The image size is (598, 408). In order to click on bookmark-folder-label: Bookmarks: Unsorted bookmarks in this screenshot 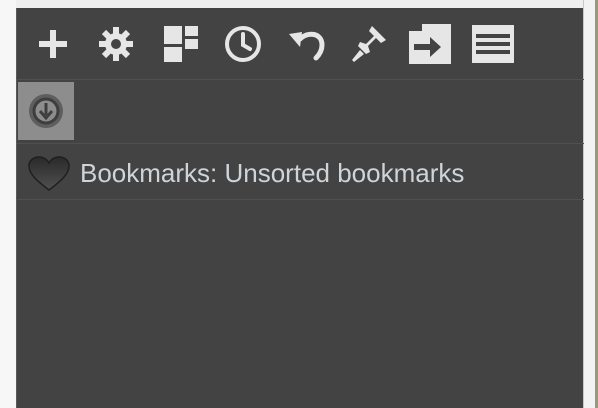, I will do `click(272, 173)`.